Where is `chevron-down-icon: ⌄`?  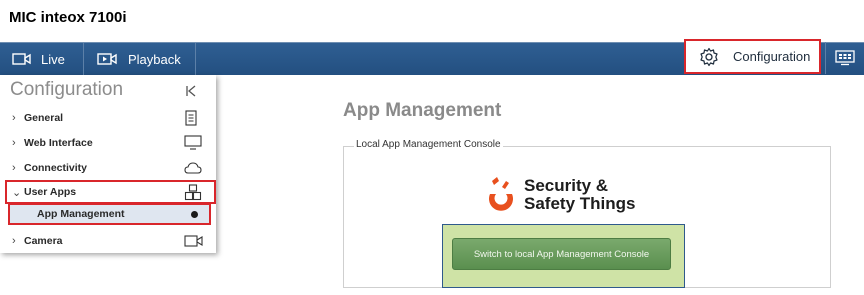
chevron-down-icon: ⌄ is located at coordinates (17, 192).